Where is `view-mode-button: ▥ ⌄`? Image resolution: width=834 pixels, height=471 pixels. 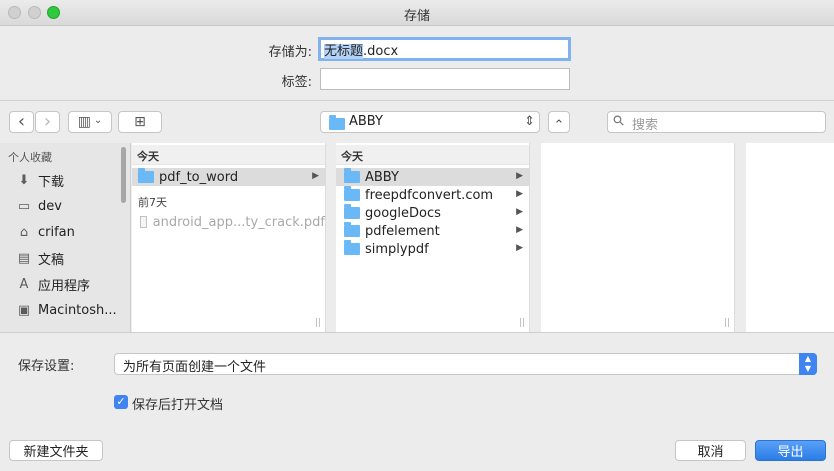
view-mode-button: ▥ ⌄ is located at coordinates (90, 122).